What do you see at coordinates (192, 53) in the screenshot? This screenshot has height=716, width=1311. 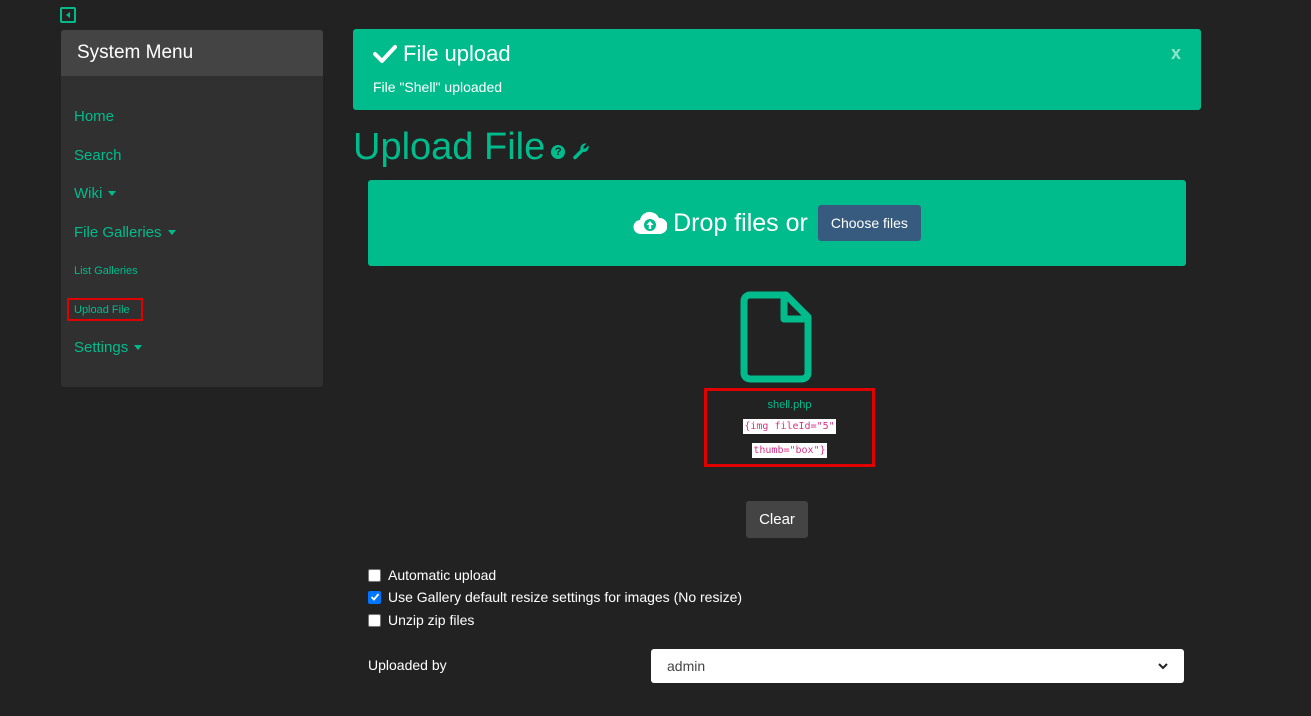 I see `sidebar-title: System Menu` at bounding box center [192, 53].